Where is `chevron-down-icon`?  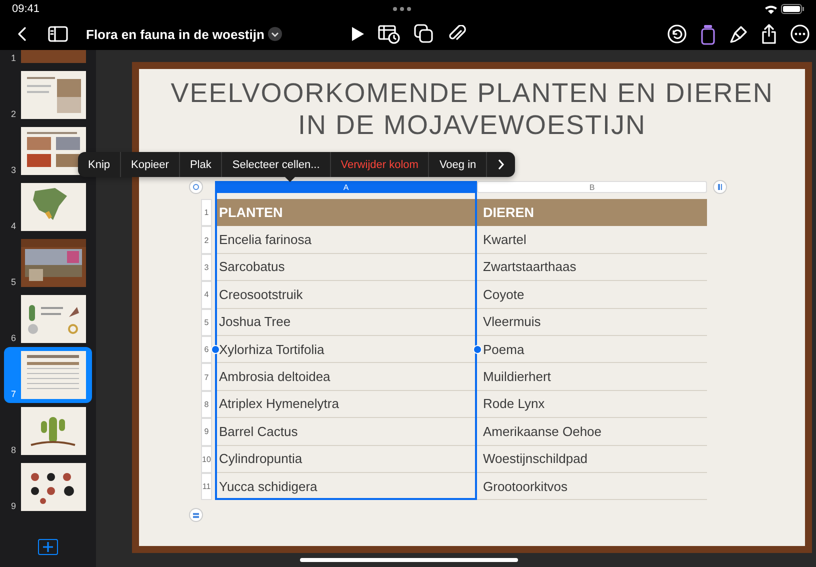 chevron-down-icon is located at coordinates (275, 34).